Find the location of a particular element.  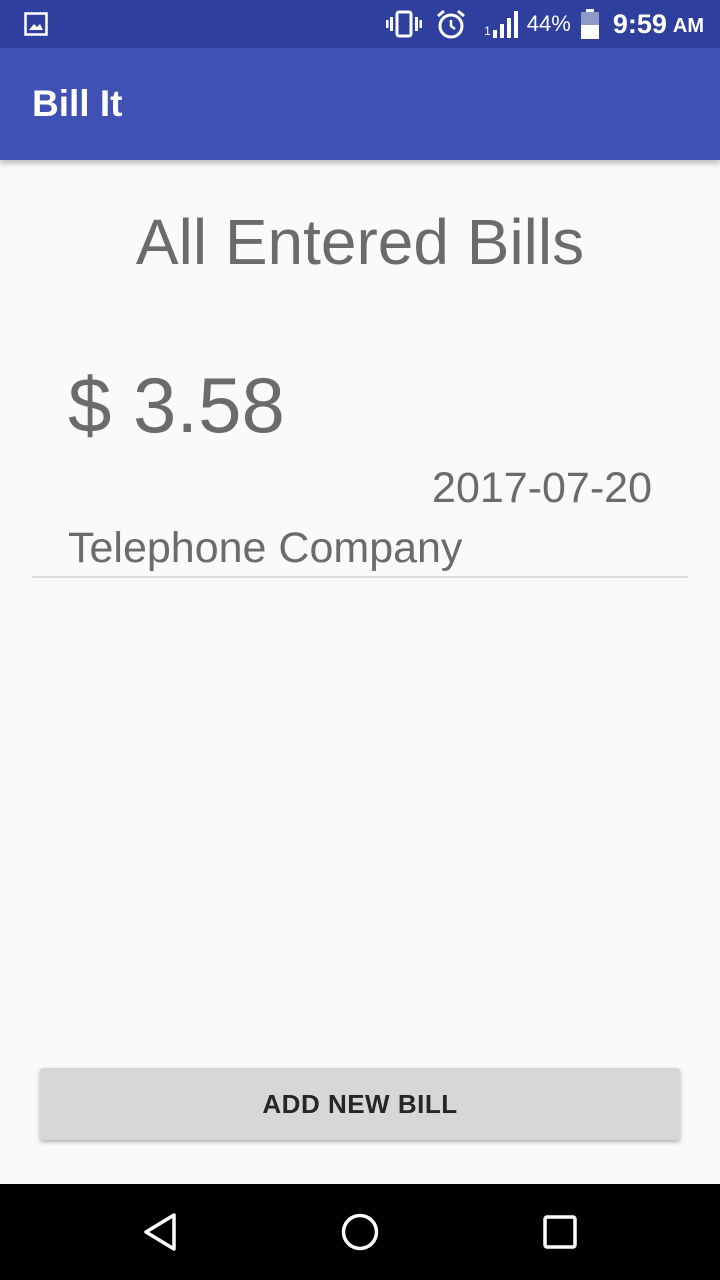

bill-amount: $ 3.58 is located at coordinates (176, 405).